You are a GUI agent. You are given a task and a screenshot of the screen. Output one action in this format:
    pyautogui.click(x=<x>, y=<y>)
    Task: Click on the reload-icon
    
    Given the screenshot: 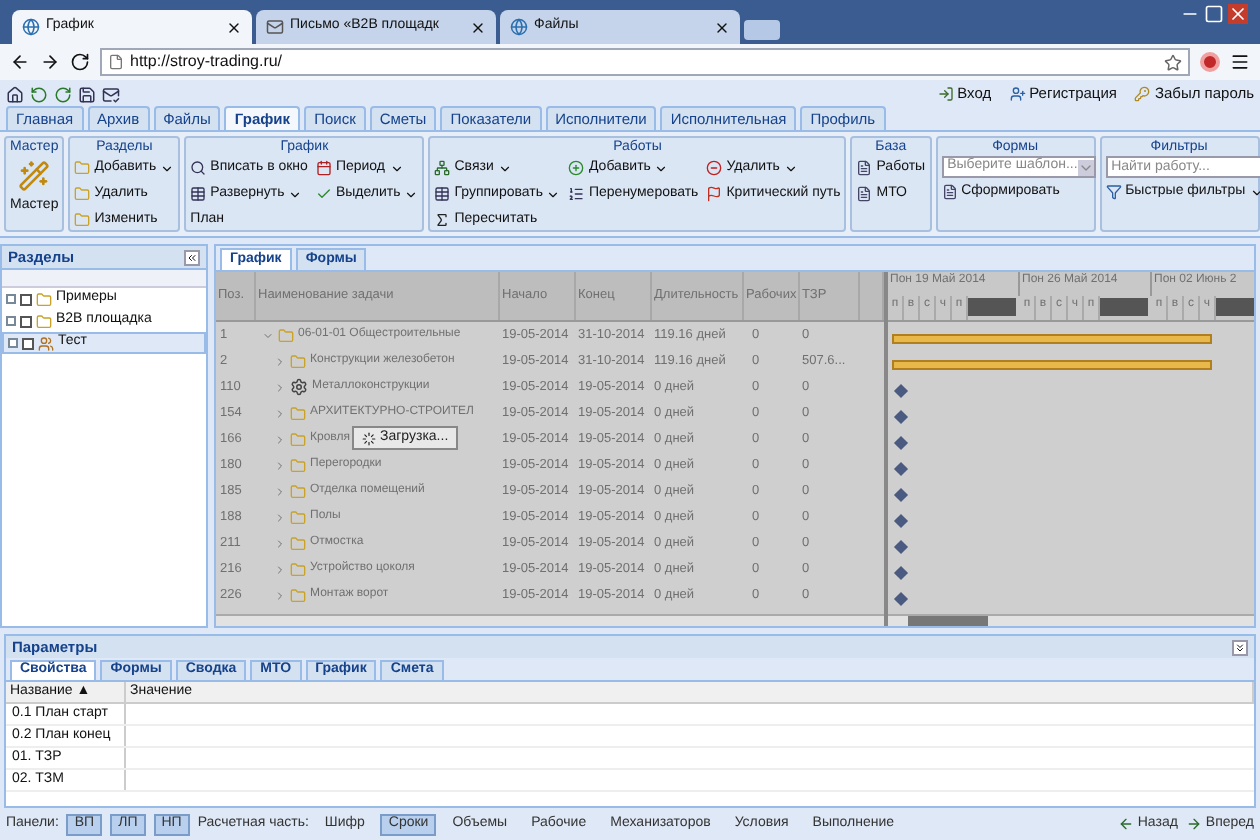 What is the action you would take?
    pyautogui.click(x=80, y=62)
    